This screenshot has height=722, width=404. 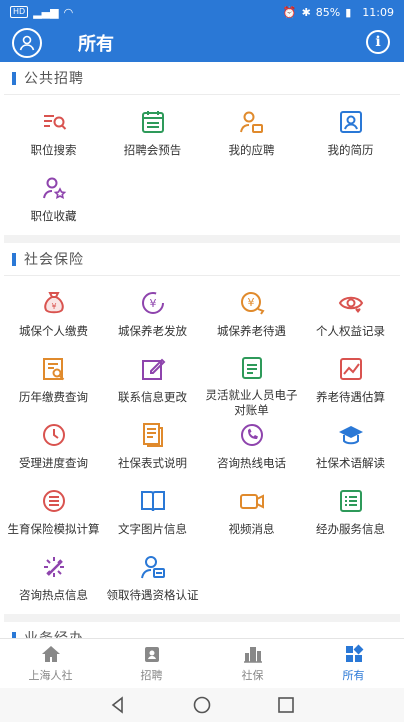 I want to click on menu-item-label: 历年缴费查询, so click(x=53, y=397).